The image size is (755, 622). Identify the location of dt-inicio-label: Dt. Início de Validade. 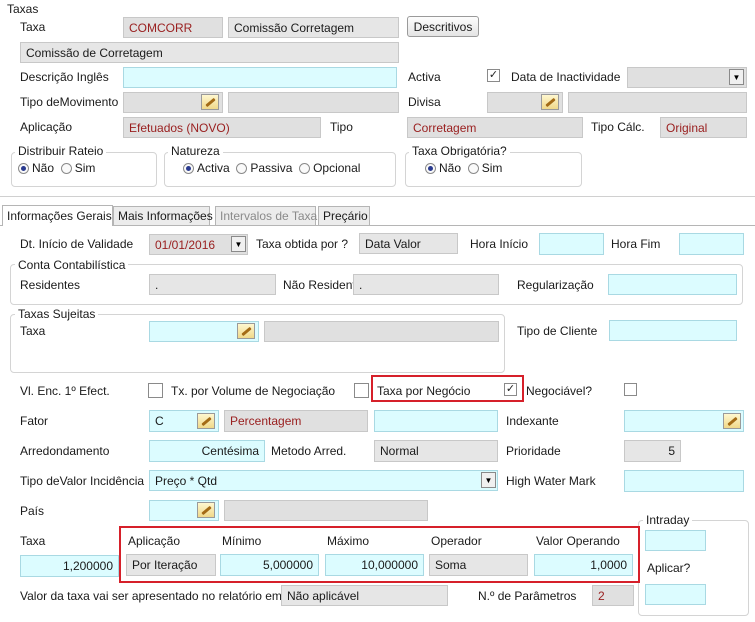
(77, 244).